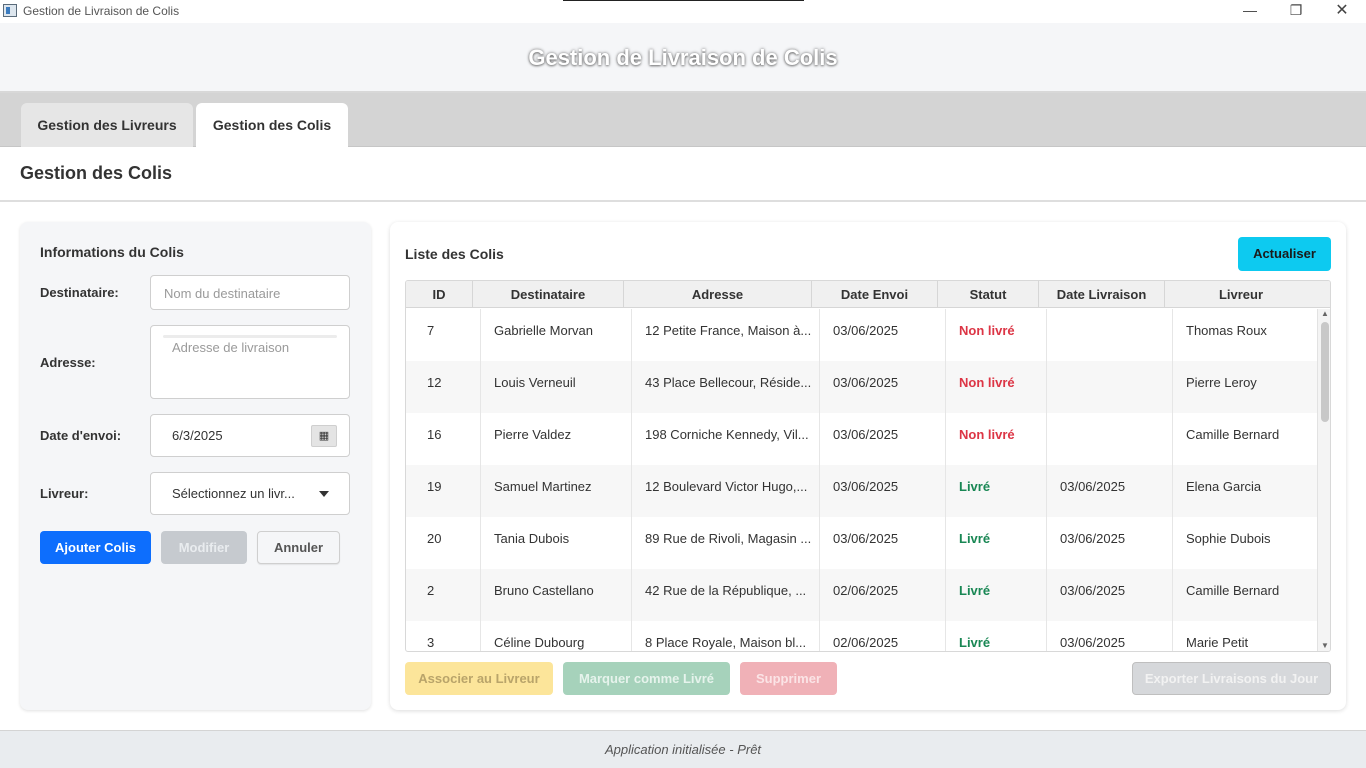 The height and width of the screenshot is (768, 1366). What do you see at coordinates (683, 201) in the screenshot?
I see `divider` at bounding box center [683, 201].